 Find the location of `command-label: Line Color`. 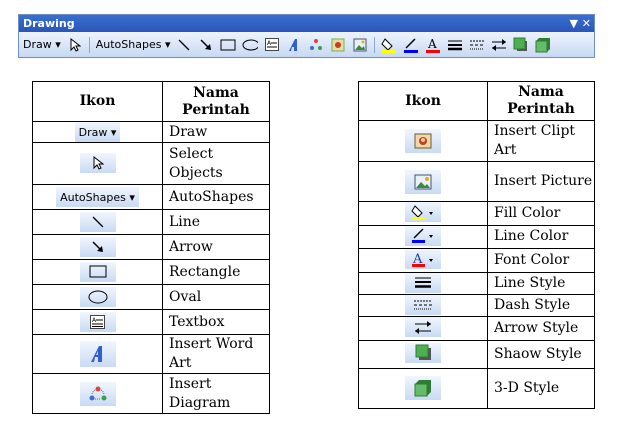

command-label: Line Color is located at coordinates (541, 236).